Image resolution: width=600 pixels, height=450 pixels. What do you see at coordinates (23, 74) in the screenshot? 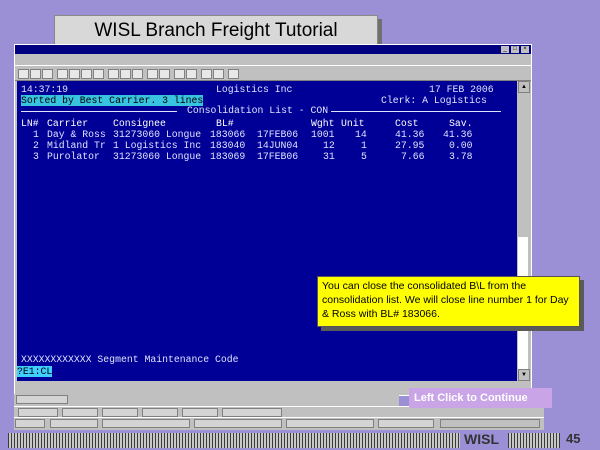
I see `new-icon` at bounding box center [23, 74].